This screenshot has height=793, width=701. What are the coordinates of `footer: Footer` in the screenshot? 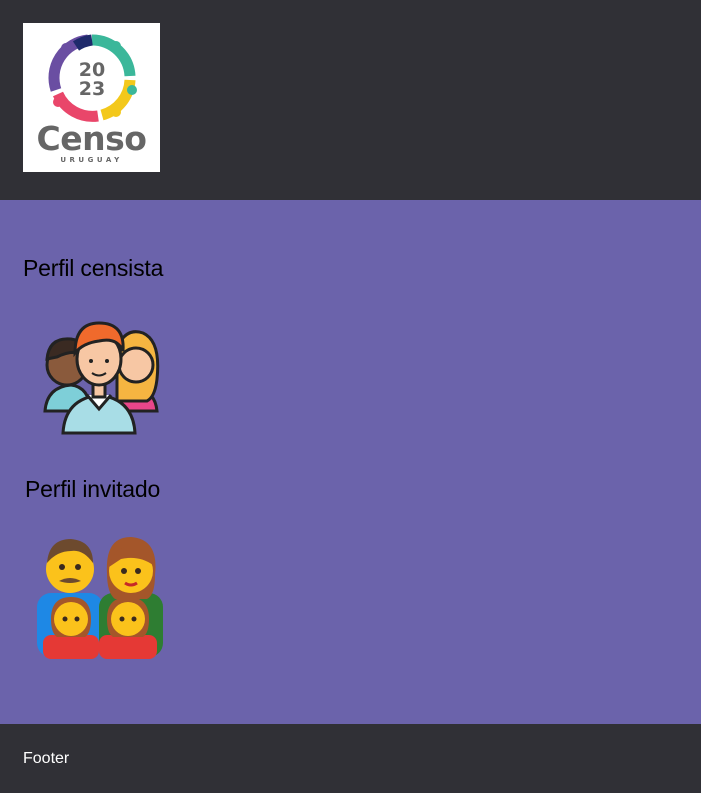 It's located at (350, 758).